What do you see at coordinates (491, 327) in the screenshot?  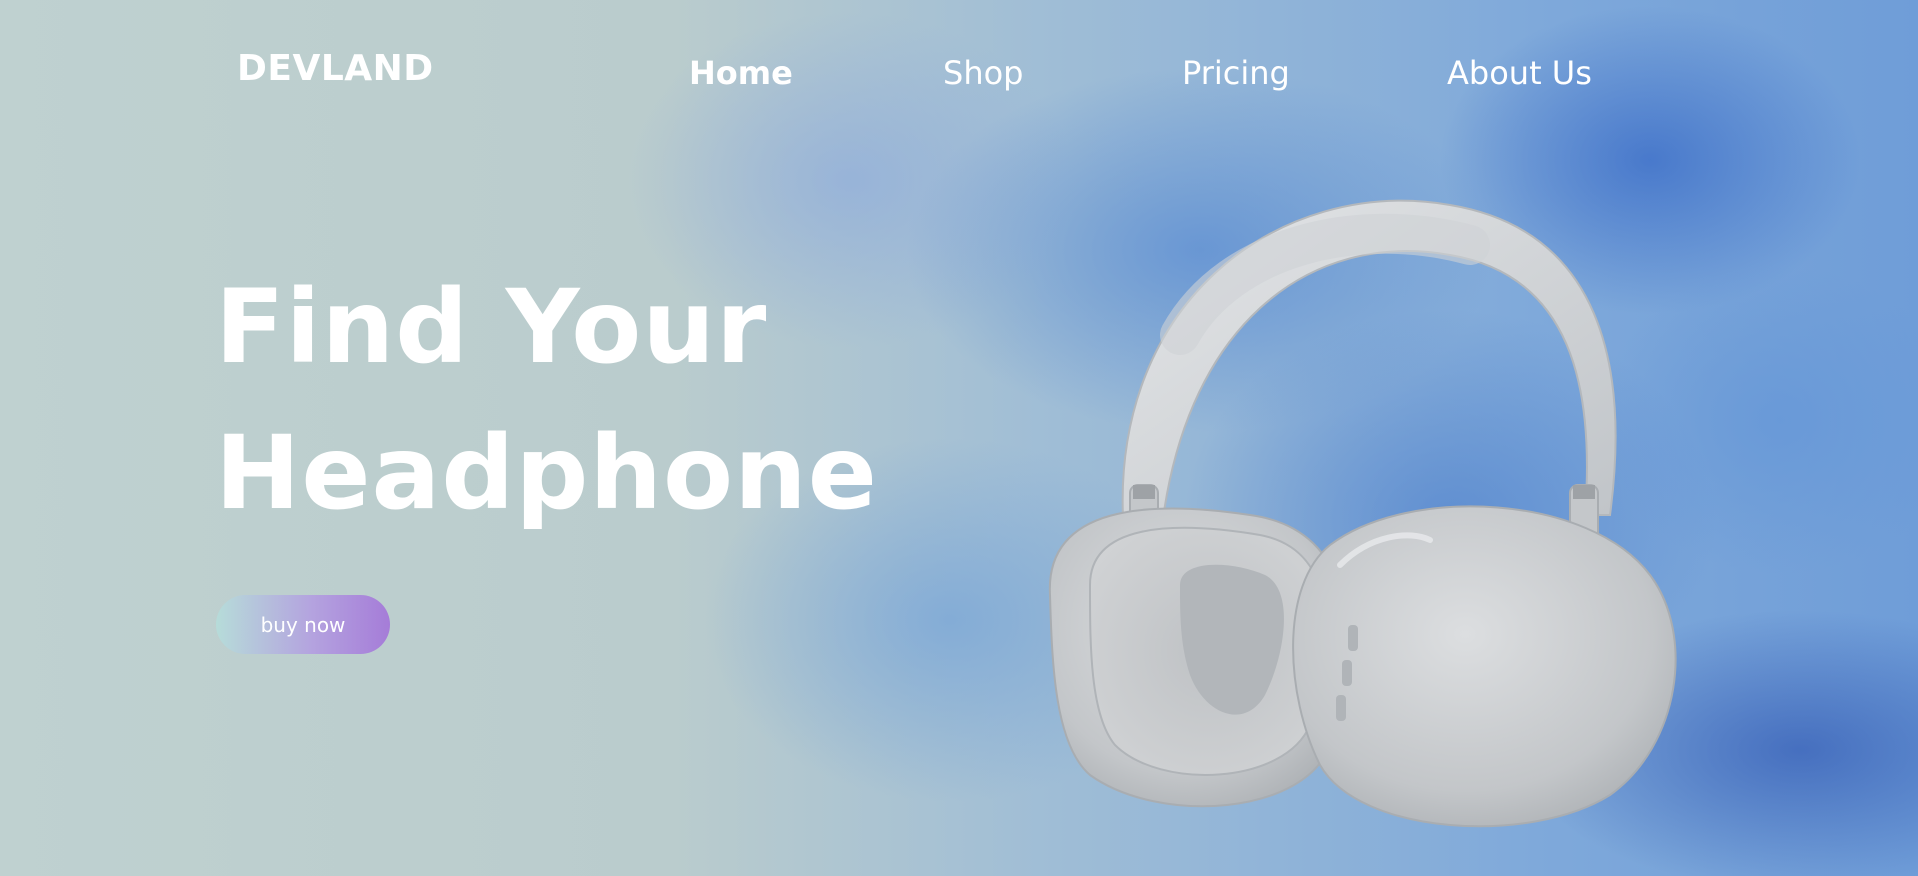 I see `headline-line-1: Find Your` at bounding box center [491, 327].